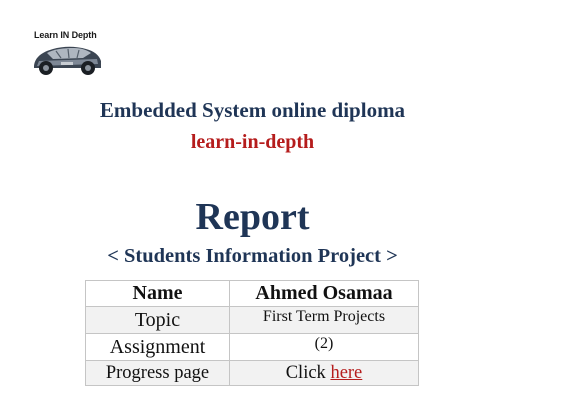  Describe the element at coordinates (324, 320) in the screenshot. I see `topic-value: First Term Projects` at that location.